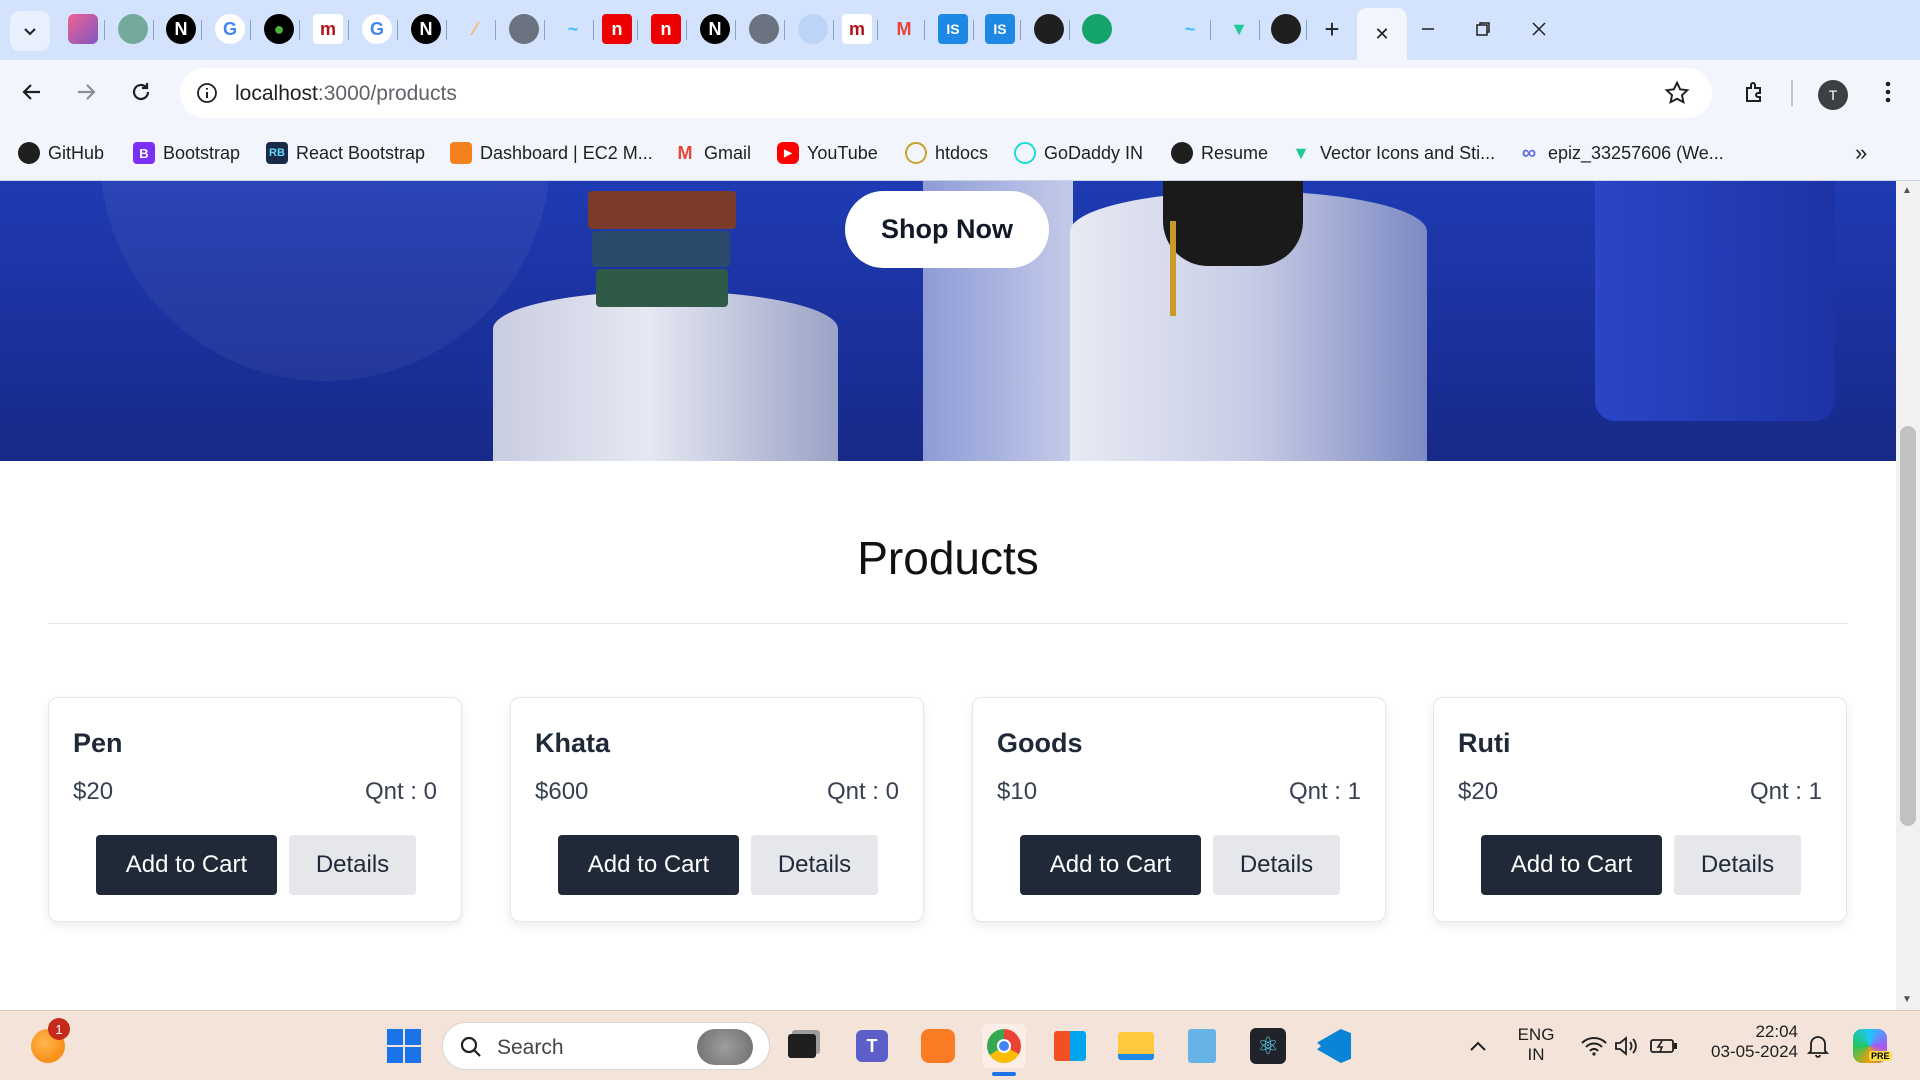 The height and width of the screenshot is (1080, 1920). What do you see at coordinates (1268, 1046) in the screenshot?
I see `react-devtools-icon: ⚛` at bounding box center [1268, 1046].